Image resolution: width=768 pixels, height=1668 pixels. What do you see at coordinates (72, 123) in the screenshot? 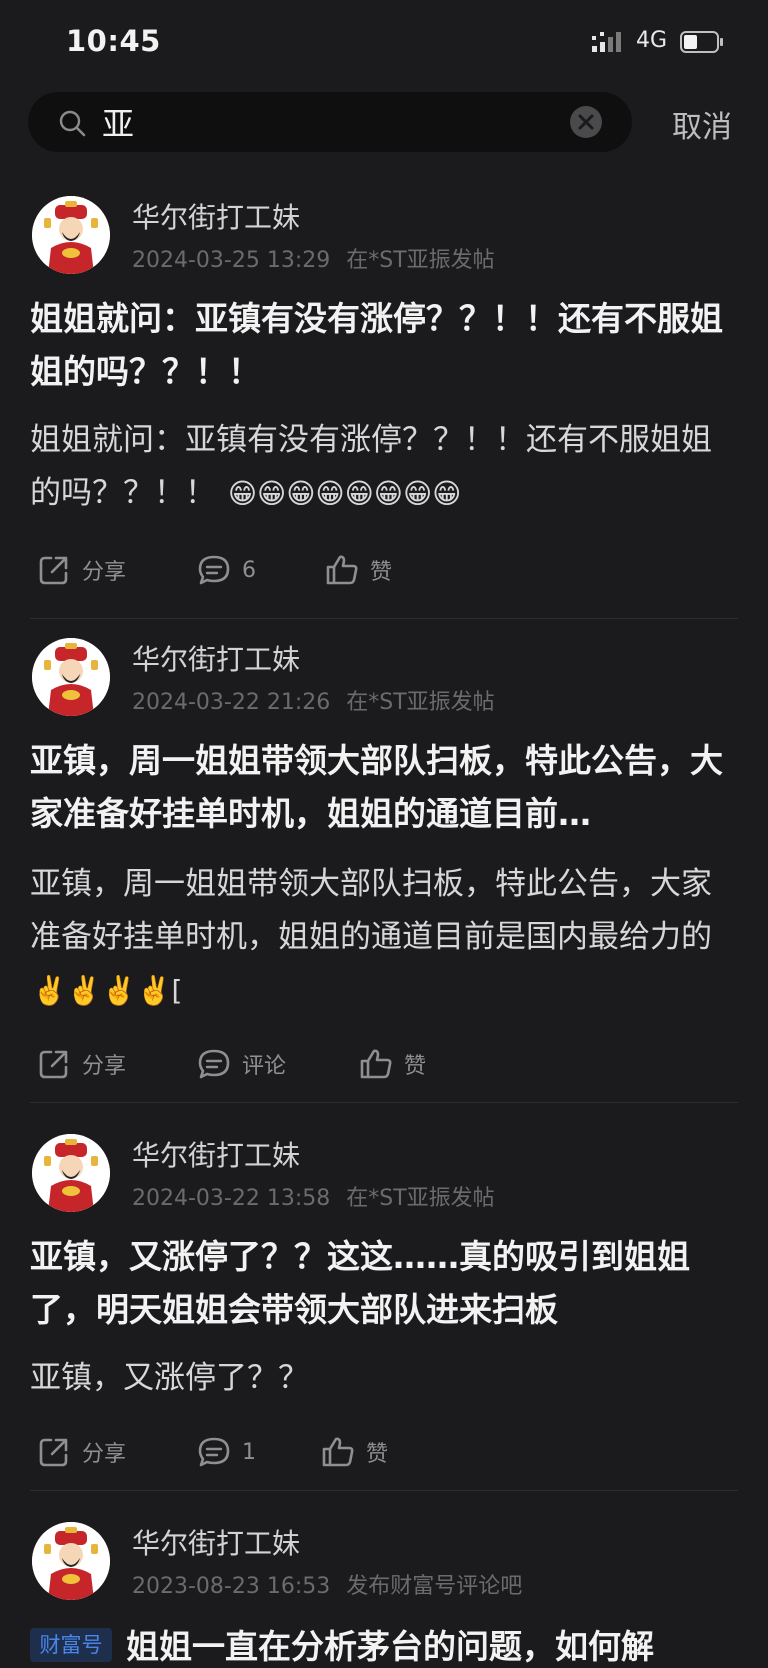
I see `search-icon` at bounding box center [72, 123].